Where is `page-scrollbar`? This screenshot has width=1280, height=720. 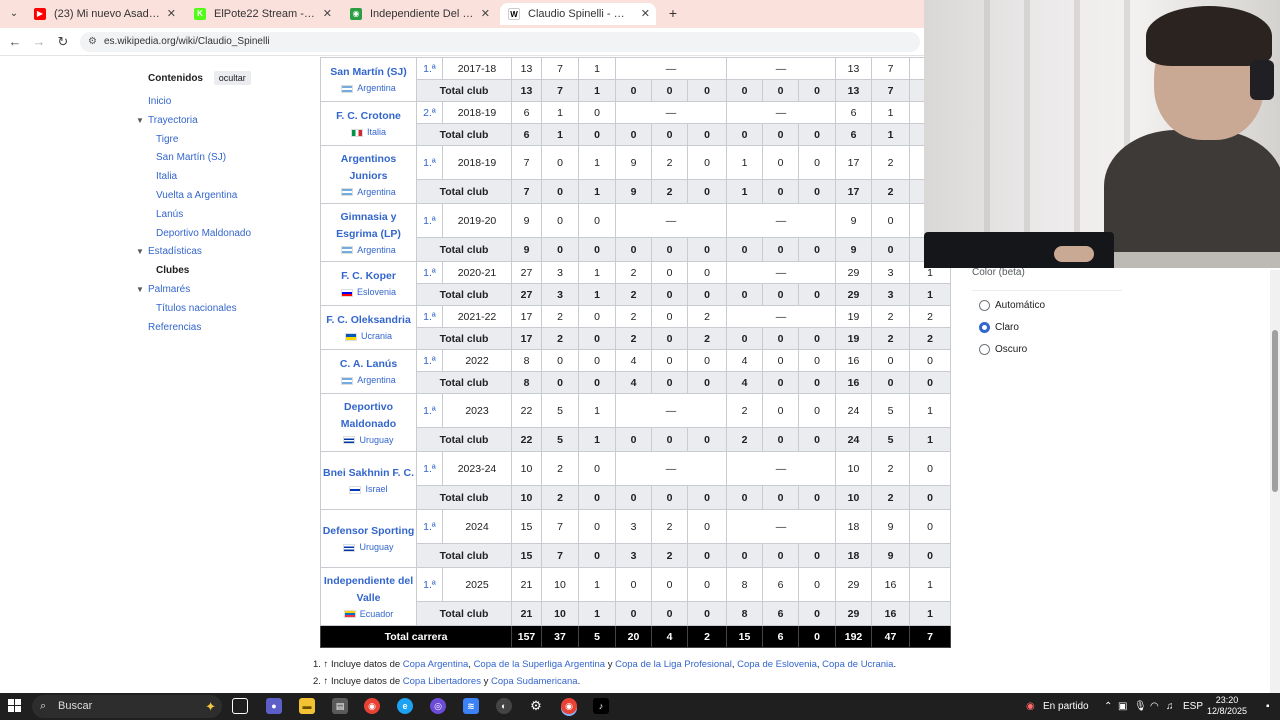 page-scrollbar is located at coordinates (1275, 481).